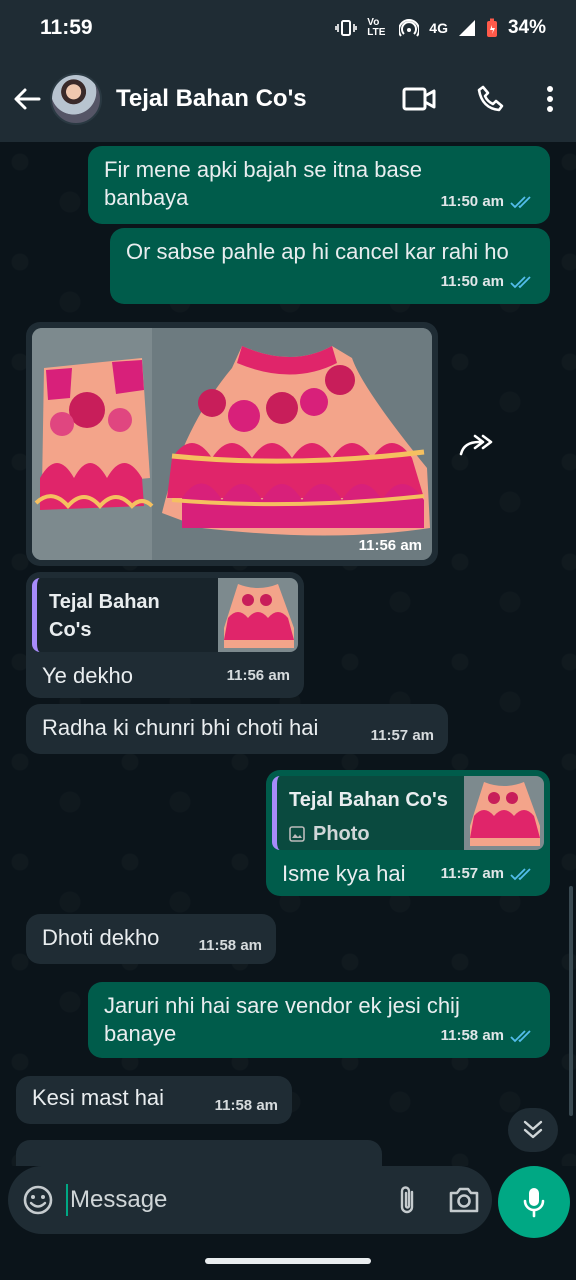 The image size is (576, 1280). I want to click on more-options-button, so click(550, 99).